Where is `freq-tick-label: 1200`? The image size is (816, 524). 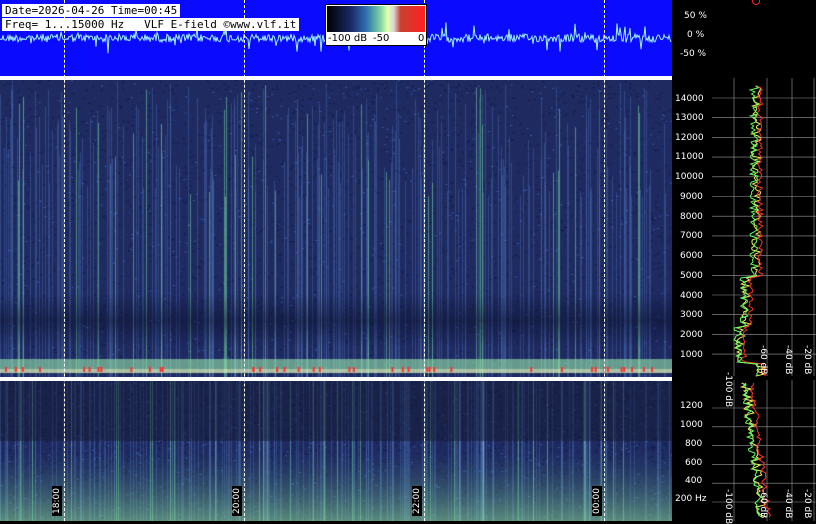
freq-tick-label: 1200 is located at coordinates (691, 406).